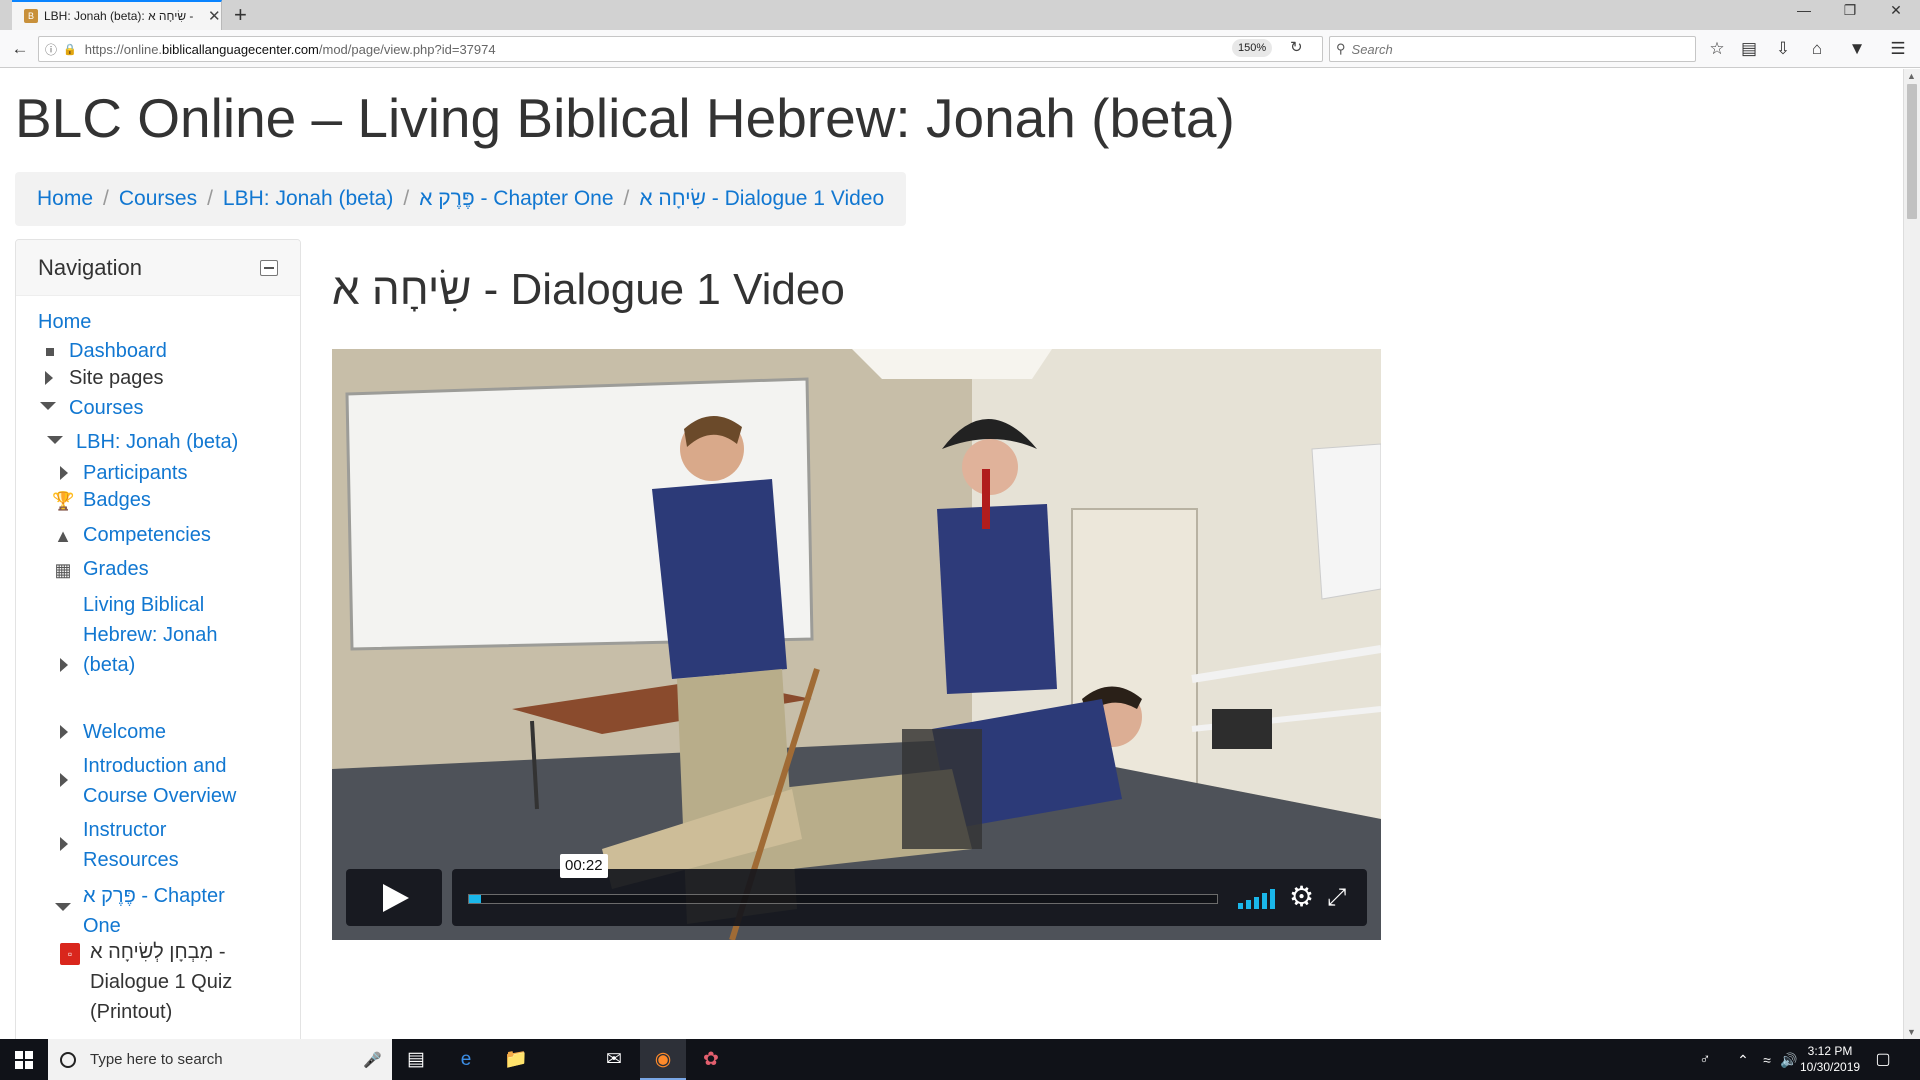  What do you see at coordinates (117, 15) in the screenshot?
I see `browser-tab: B LBH: Jonah (beta): שִׂיחָה א - ✕` at bounding box center [117, 15].